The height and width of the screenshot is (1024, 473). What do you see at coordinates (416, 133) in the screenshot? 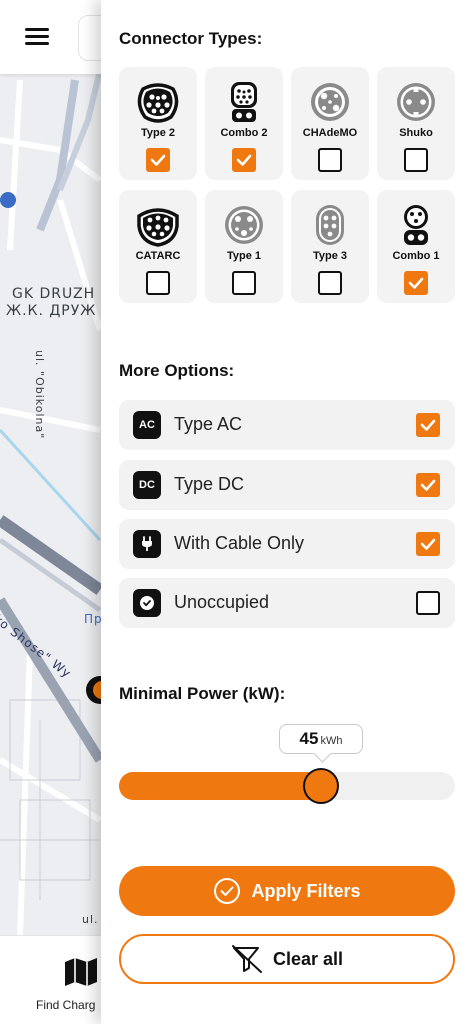
I see `connector-label: Shuko` at bounding box center [416, 133].